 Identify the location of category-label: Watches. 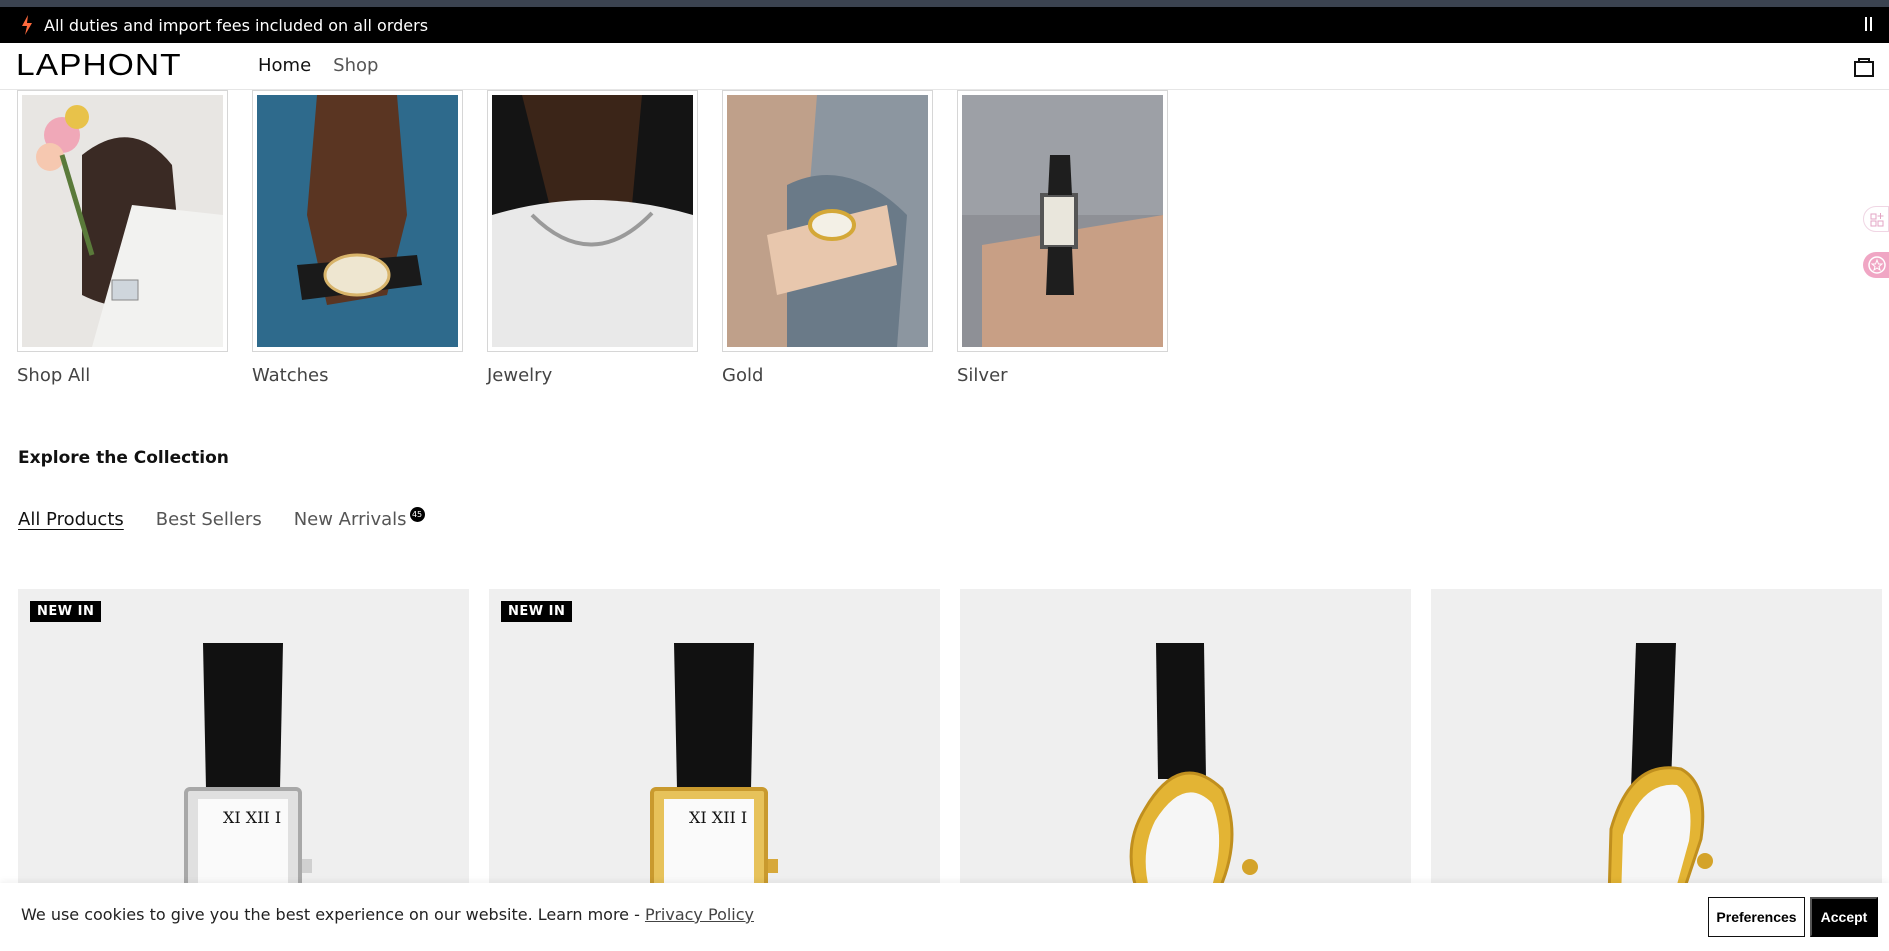
(357, 375).